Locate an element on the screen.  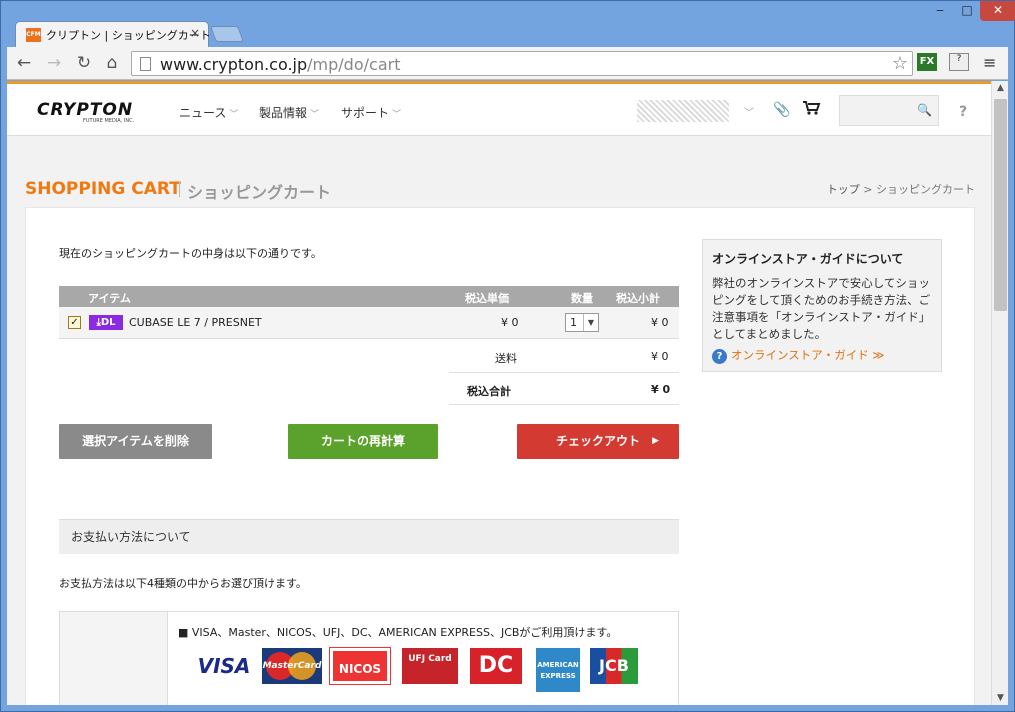
page-icon is located at coordinates (145, 64).